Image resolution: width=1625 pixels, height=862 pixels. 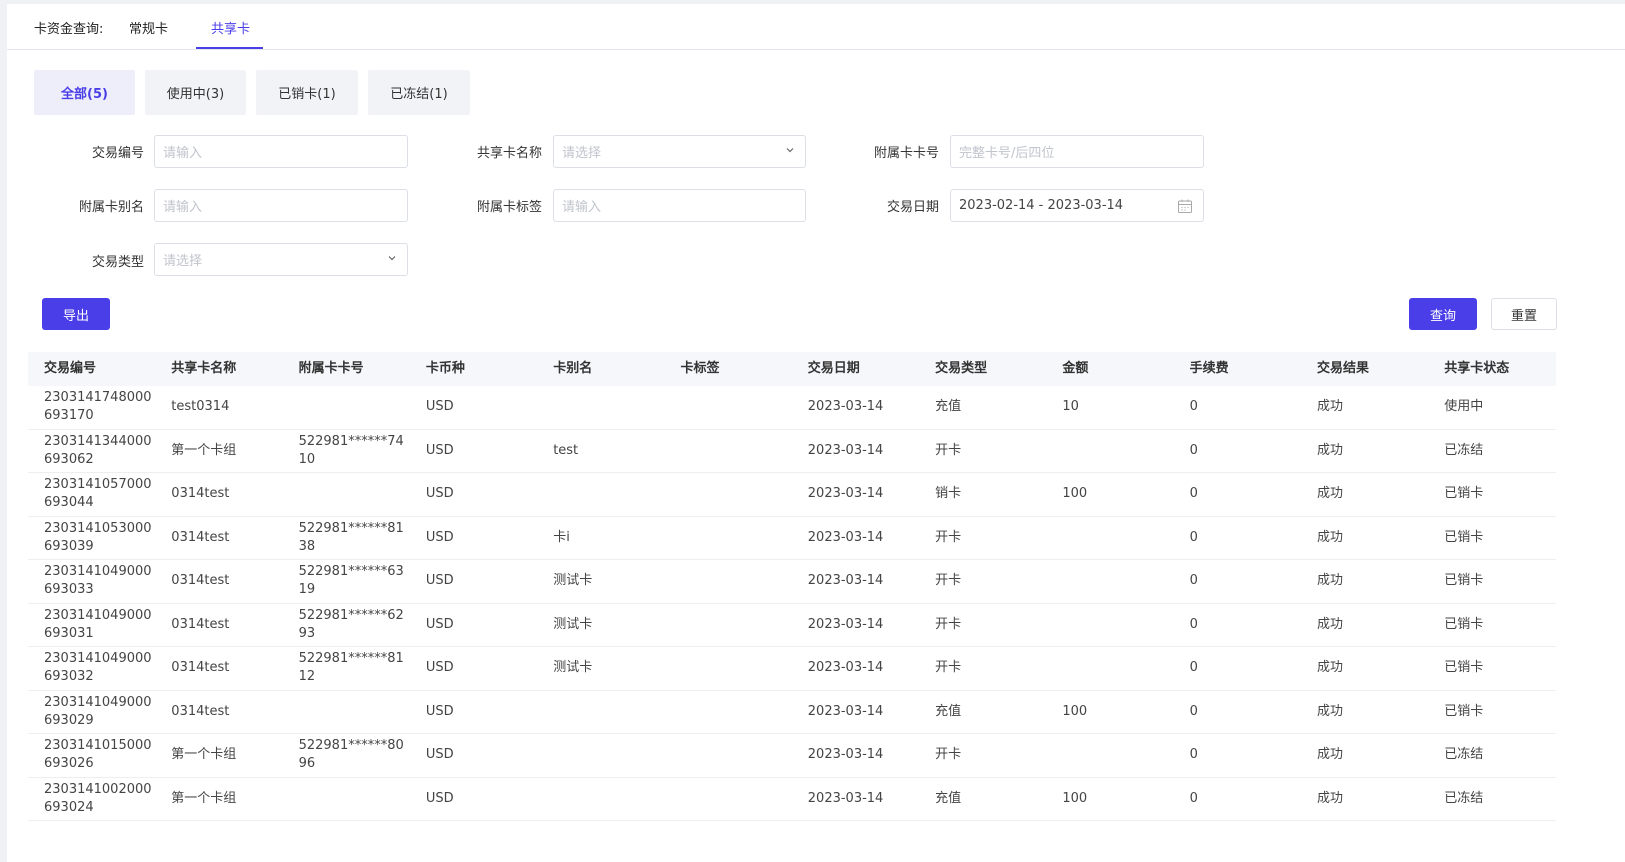 I want to click on column-header: 交易结果, so click(x=1342, y=368).